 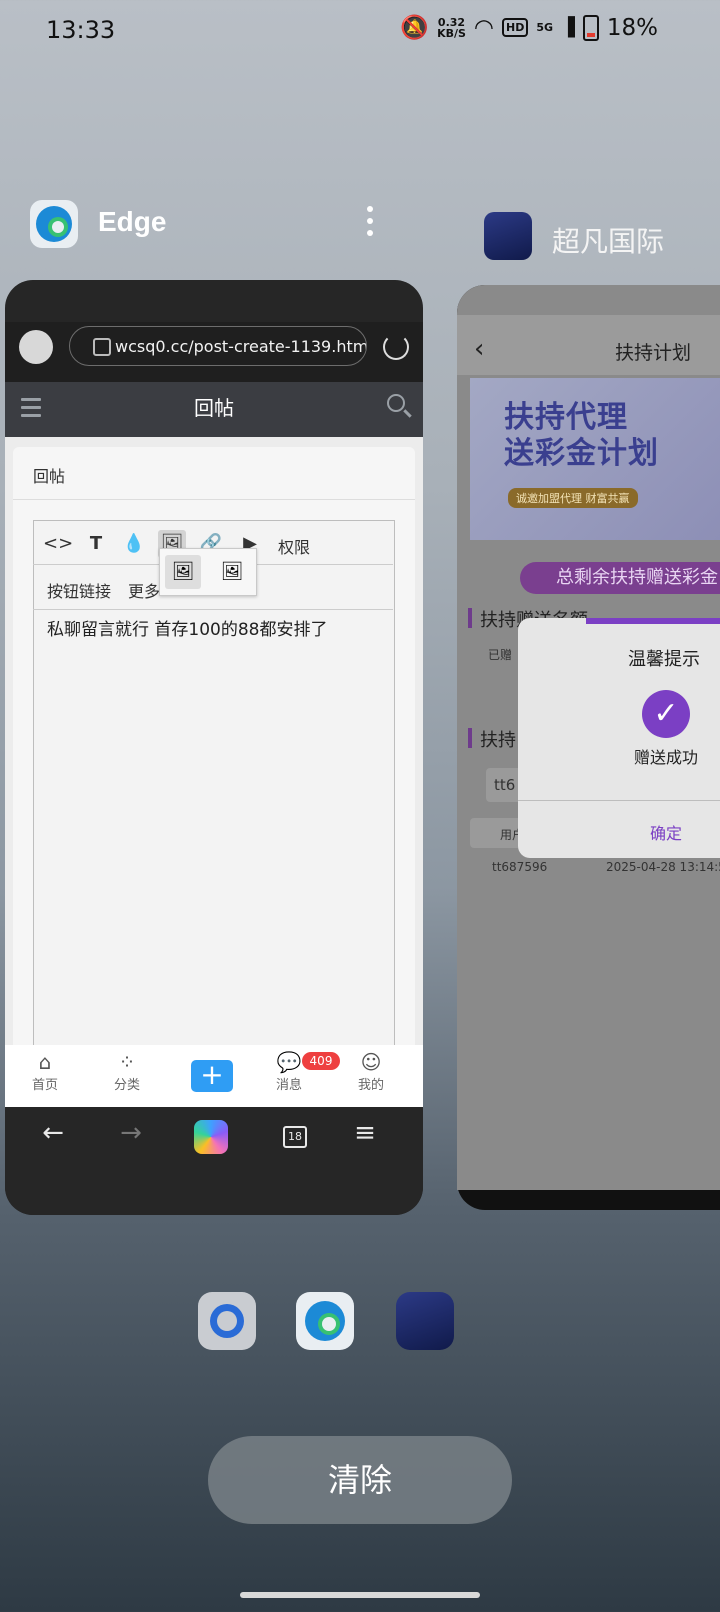 I want to click on row-time: 2025-04-28 13:14:57, so click(x=663, y=867).